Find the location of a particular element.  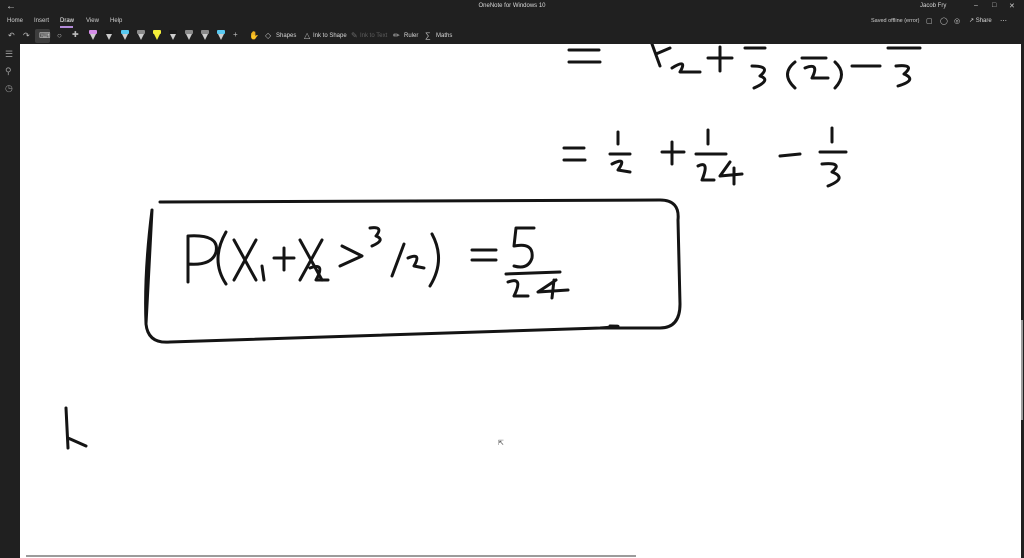

mouse-cursor-icon: ⇱ is located at coordinates (501, 443).